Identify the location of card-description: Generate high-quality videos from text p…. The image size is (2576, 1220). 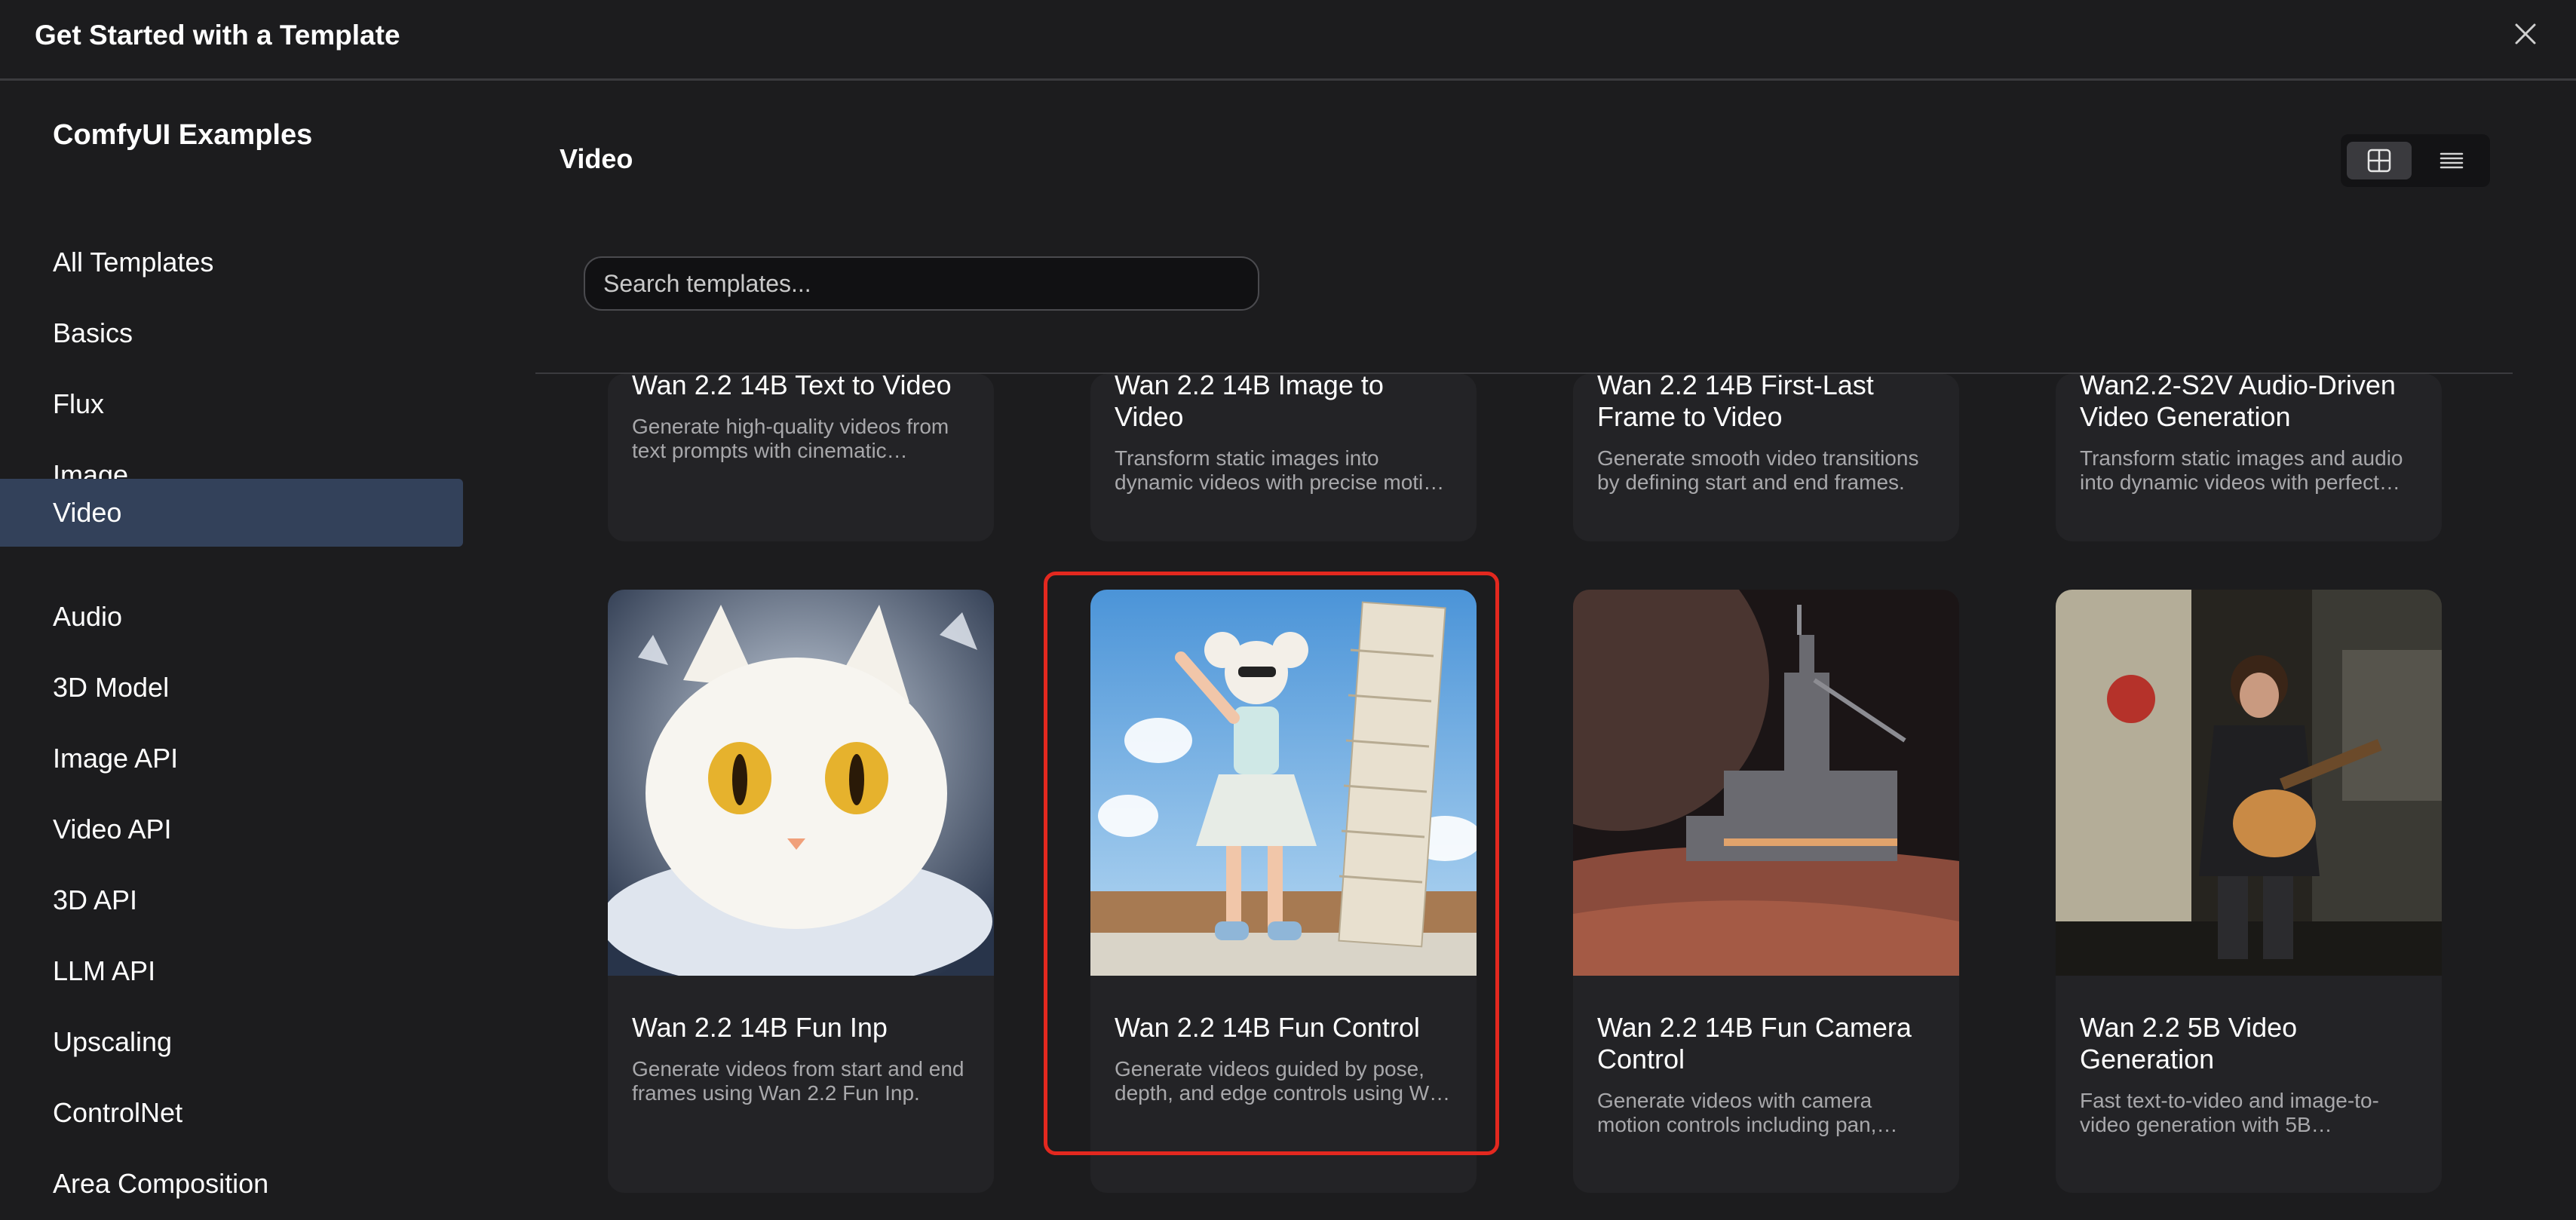
(790, 438).